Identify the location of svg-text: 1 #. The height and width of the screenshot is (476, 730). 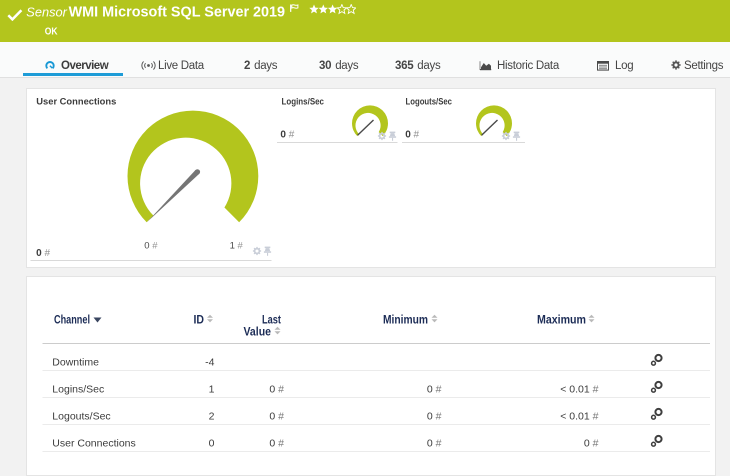
(237, 245).